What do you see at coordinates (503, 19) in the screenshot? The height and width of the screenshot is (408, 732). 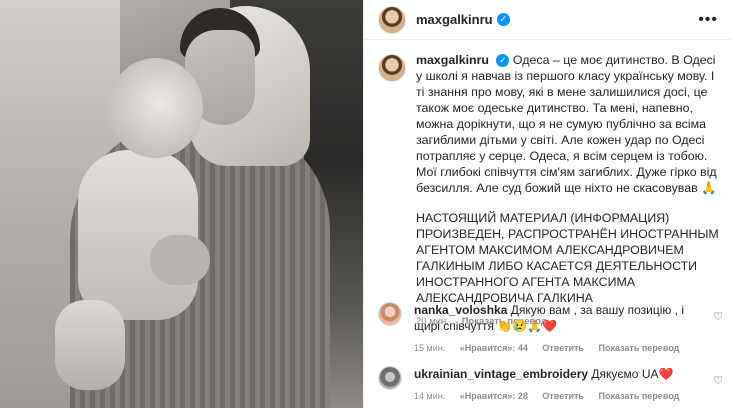 I see `verified-badge-icon: ✓` at bounding box center [503, 19].